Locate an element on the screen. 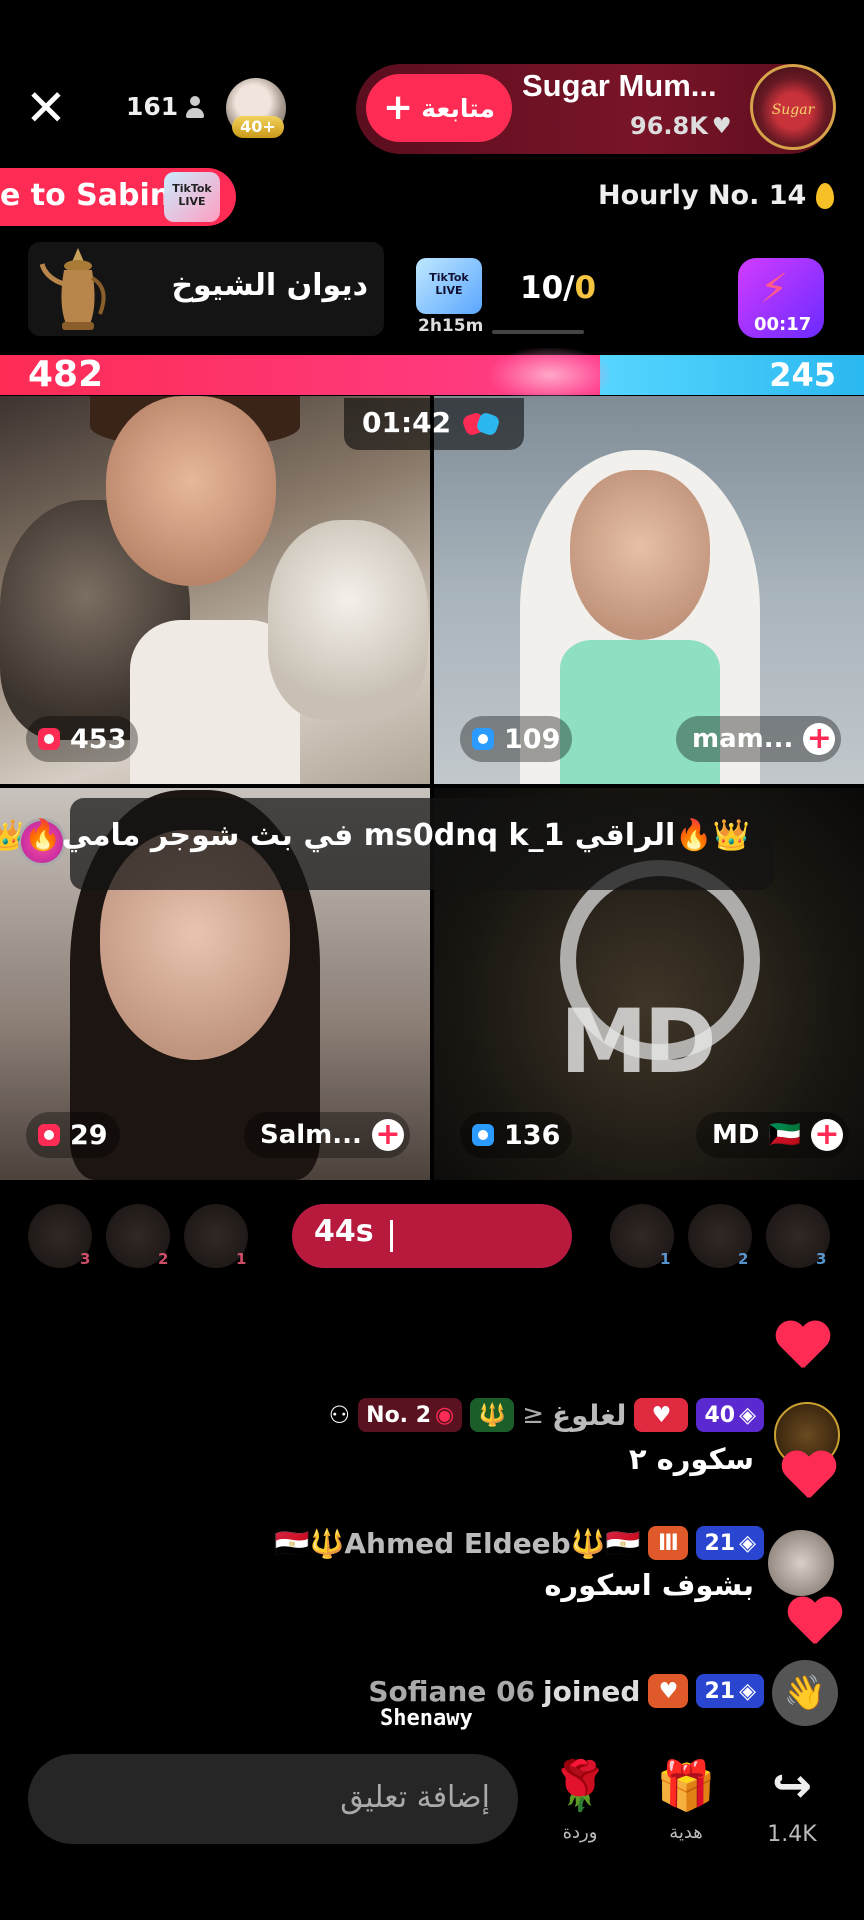  level-badge-label: 40 is located at coordinates (720, 1415).